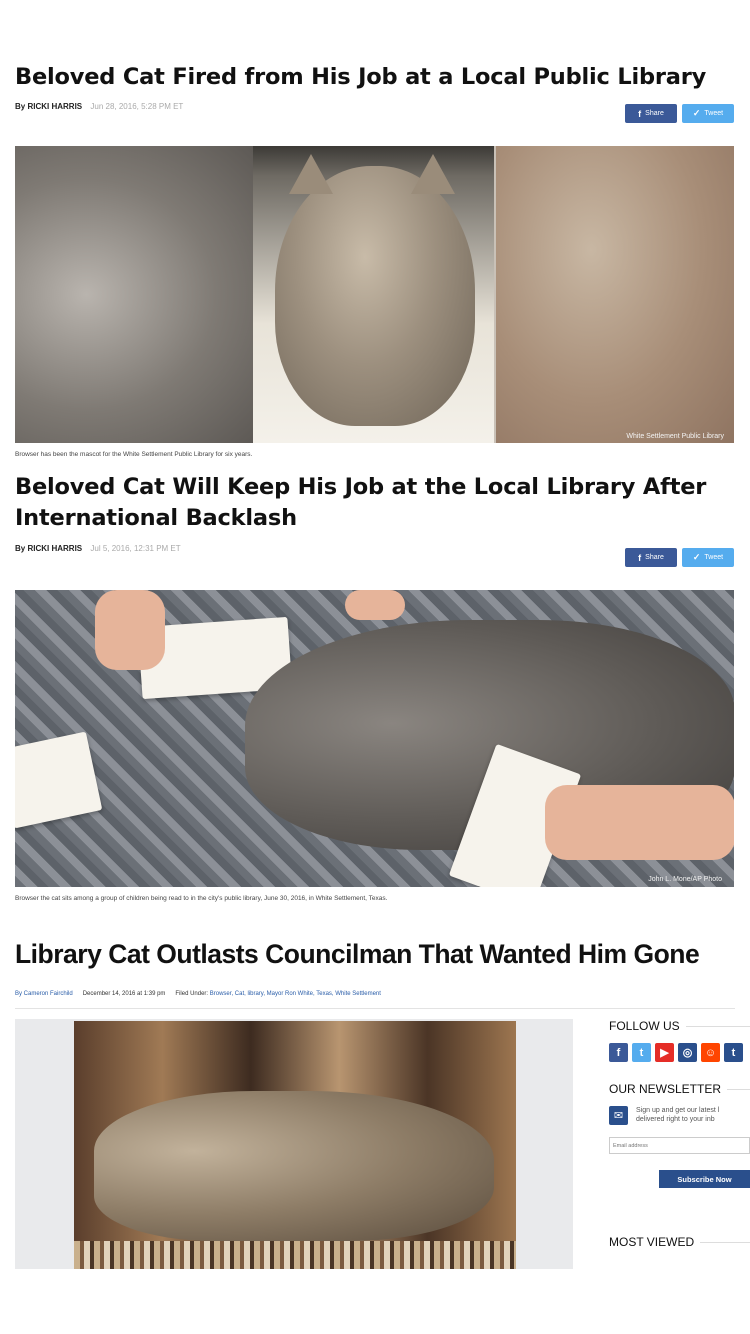 The image size is (750, 1334). What do you see at coordinates (679, 1145) in the screenshot?
I see `email-field` at bounding box center [679, 1145].